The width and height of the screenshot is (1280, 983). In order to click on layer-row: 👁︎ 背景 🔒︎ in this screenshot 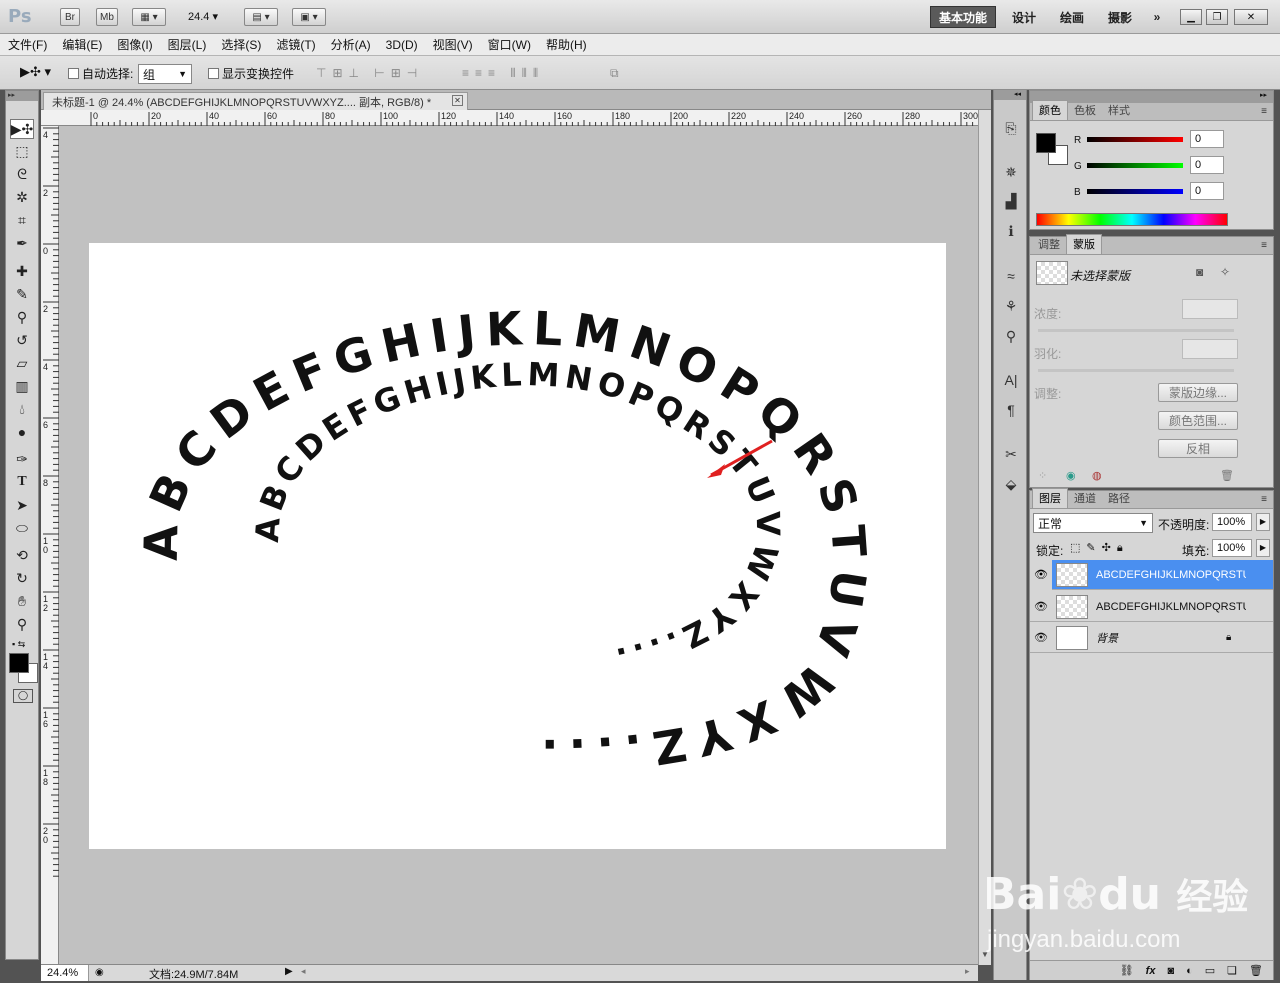, I will do `click(1151, 638)`.